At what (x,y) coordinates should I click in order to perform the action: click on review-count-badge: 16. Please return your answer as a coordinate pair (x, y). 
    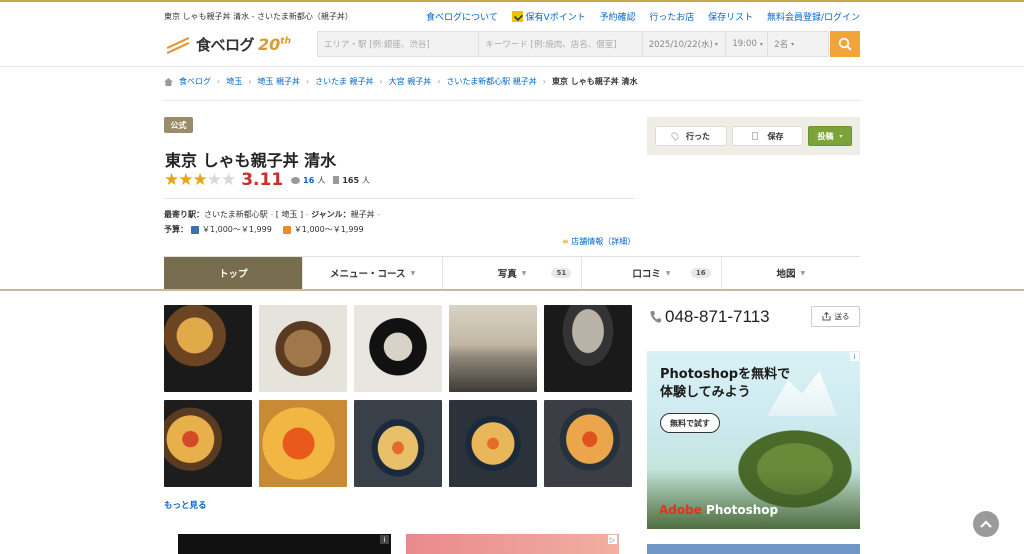
    Looking at the image, I should click on (700, 273).